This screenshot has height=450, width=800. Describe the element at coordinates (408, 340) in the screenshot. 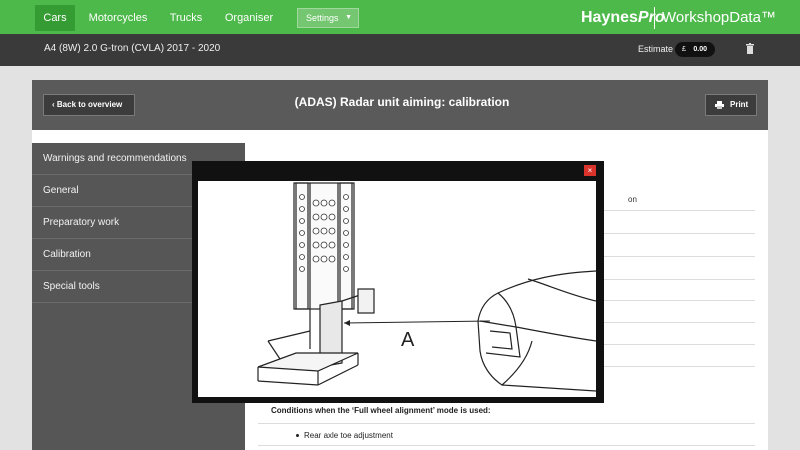

I see `figure-label-a: A` at that location.